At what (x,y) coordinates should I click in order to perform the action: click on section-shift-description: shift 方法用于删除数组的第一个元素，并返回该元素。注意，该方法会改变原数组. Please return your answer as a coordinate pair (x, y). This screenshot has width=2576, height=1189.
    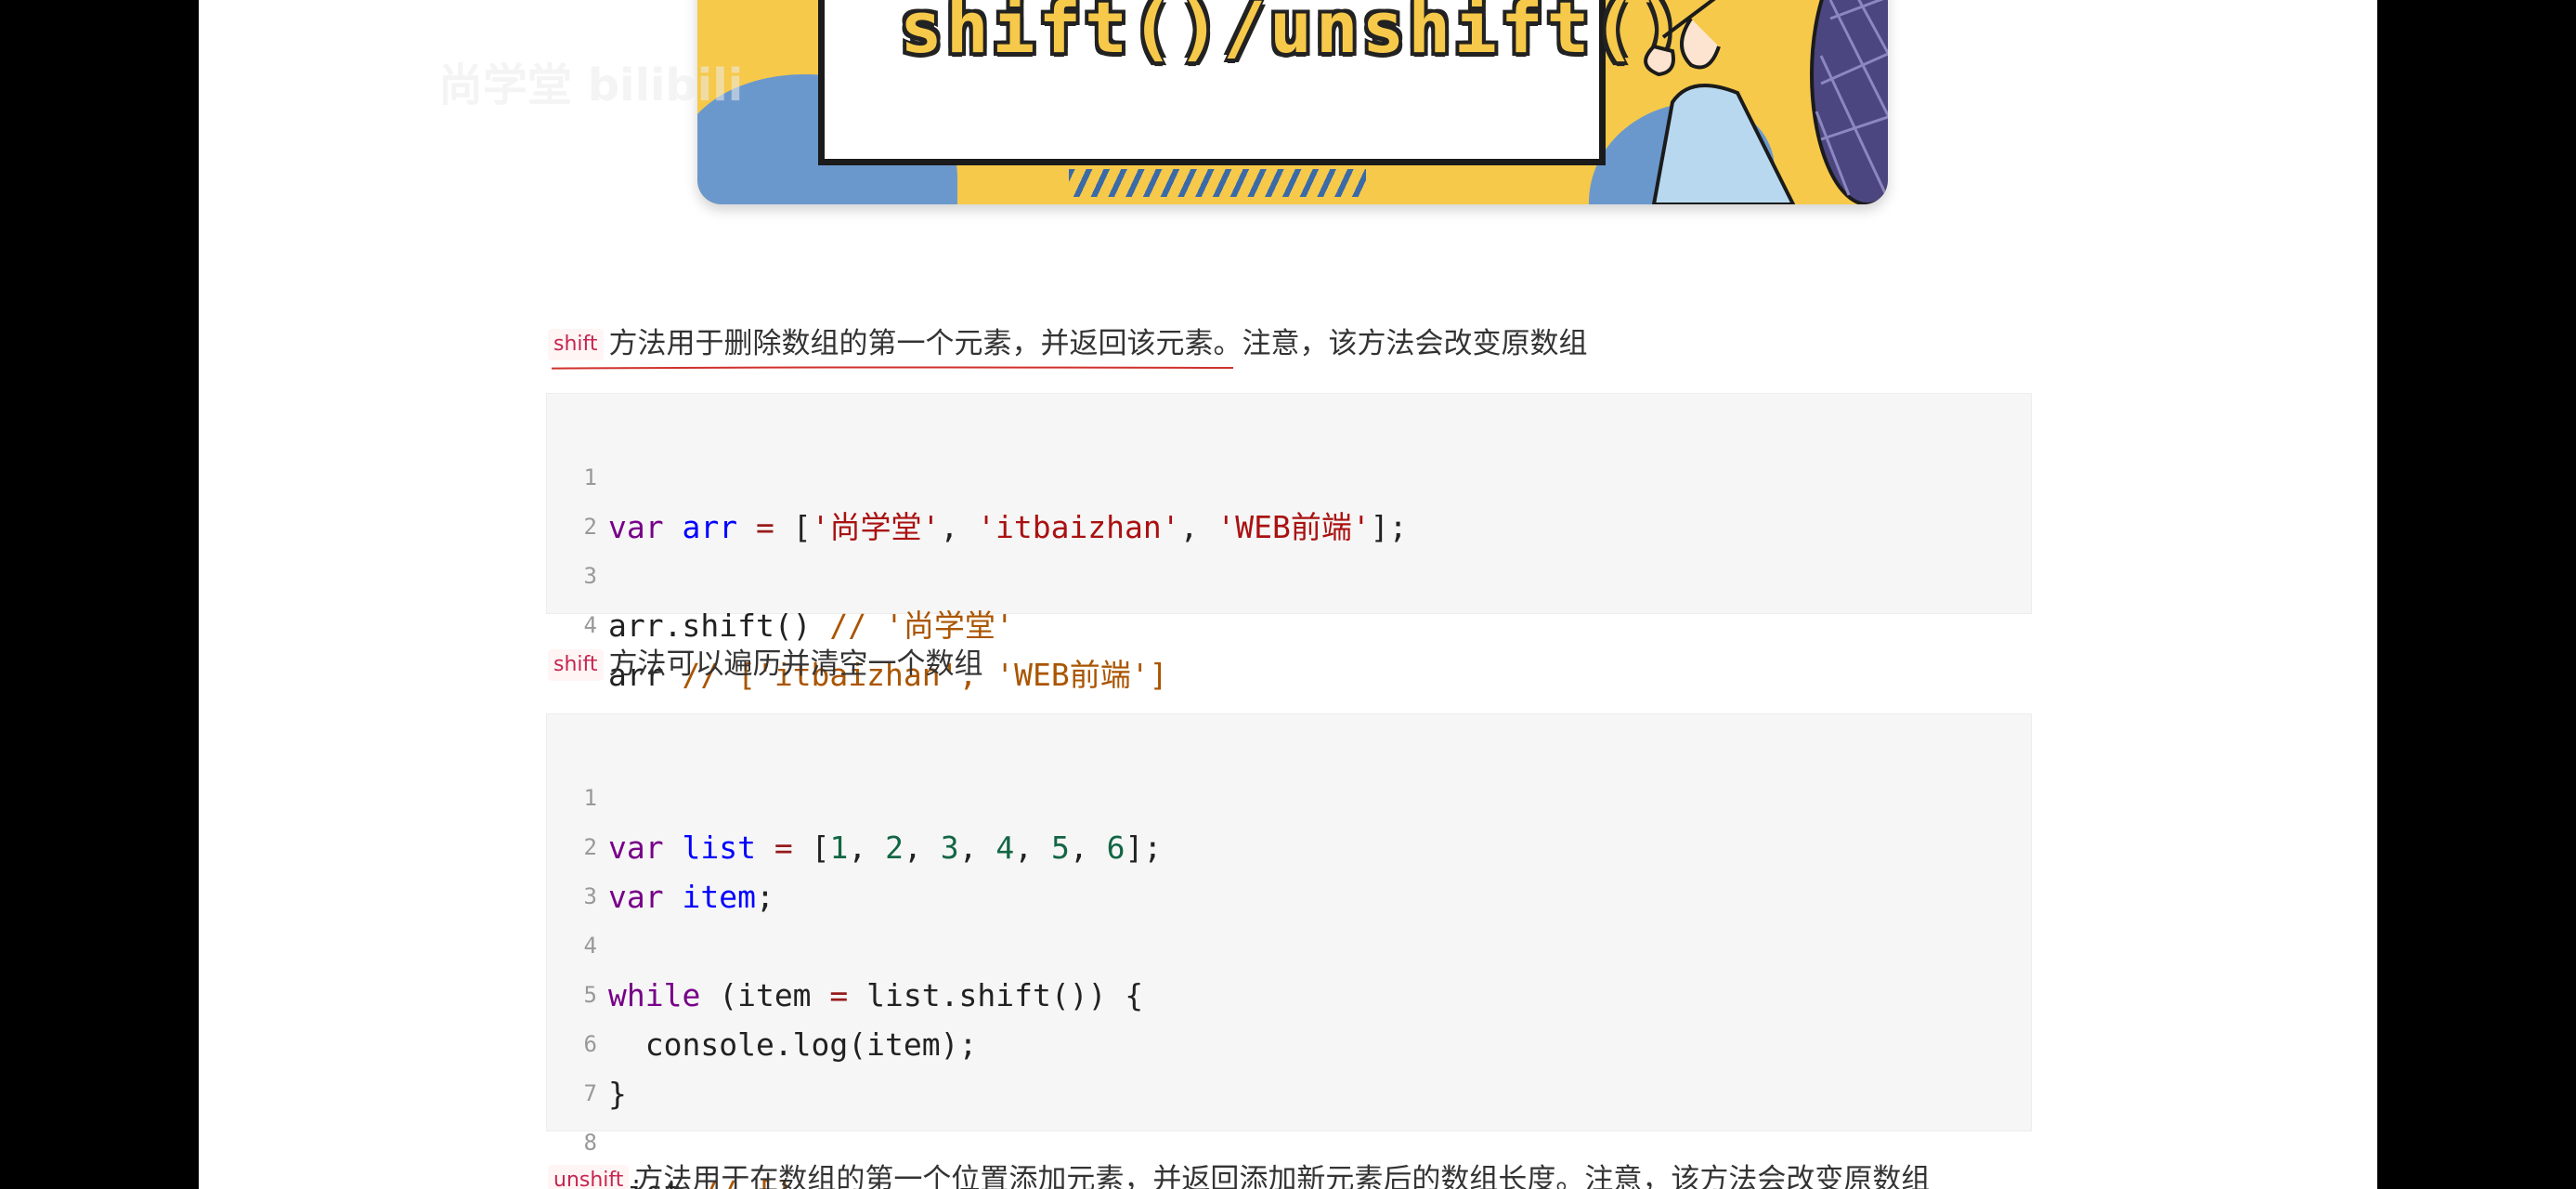
    Looking at the image, I should click on (1068, 344).